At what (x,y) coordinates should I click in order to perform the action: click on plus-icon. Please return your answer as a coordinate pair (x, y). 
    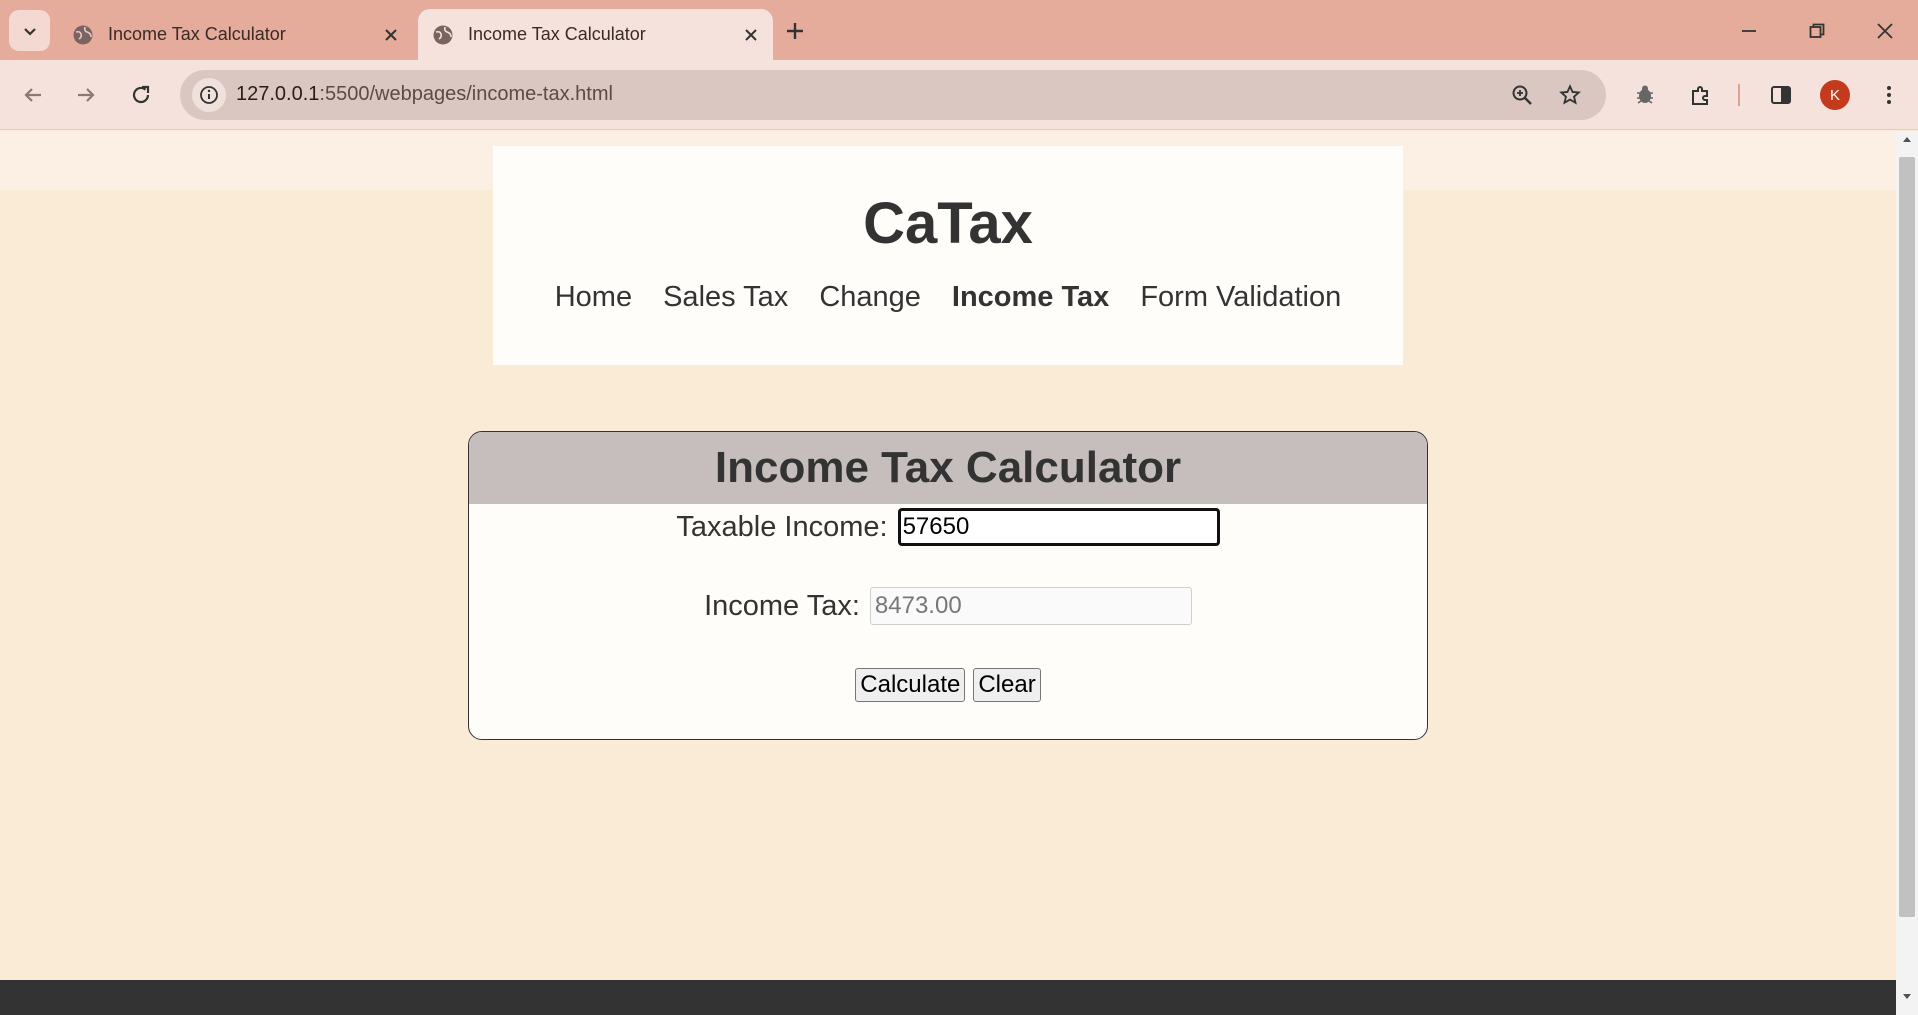
    Looking at the image, I should click on (795, 31).